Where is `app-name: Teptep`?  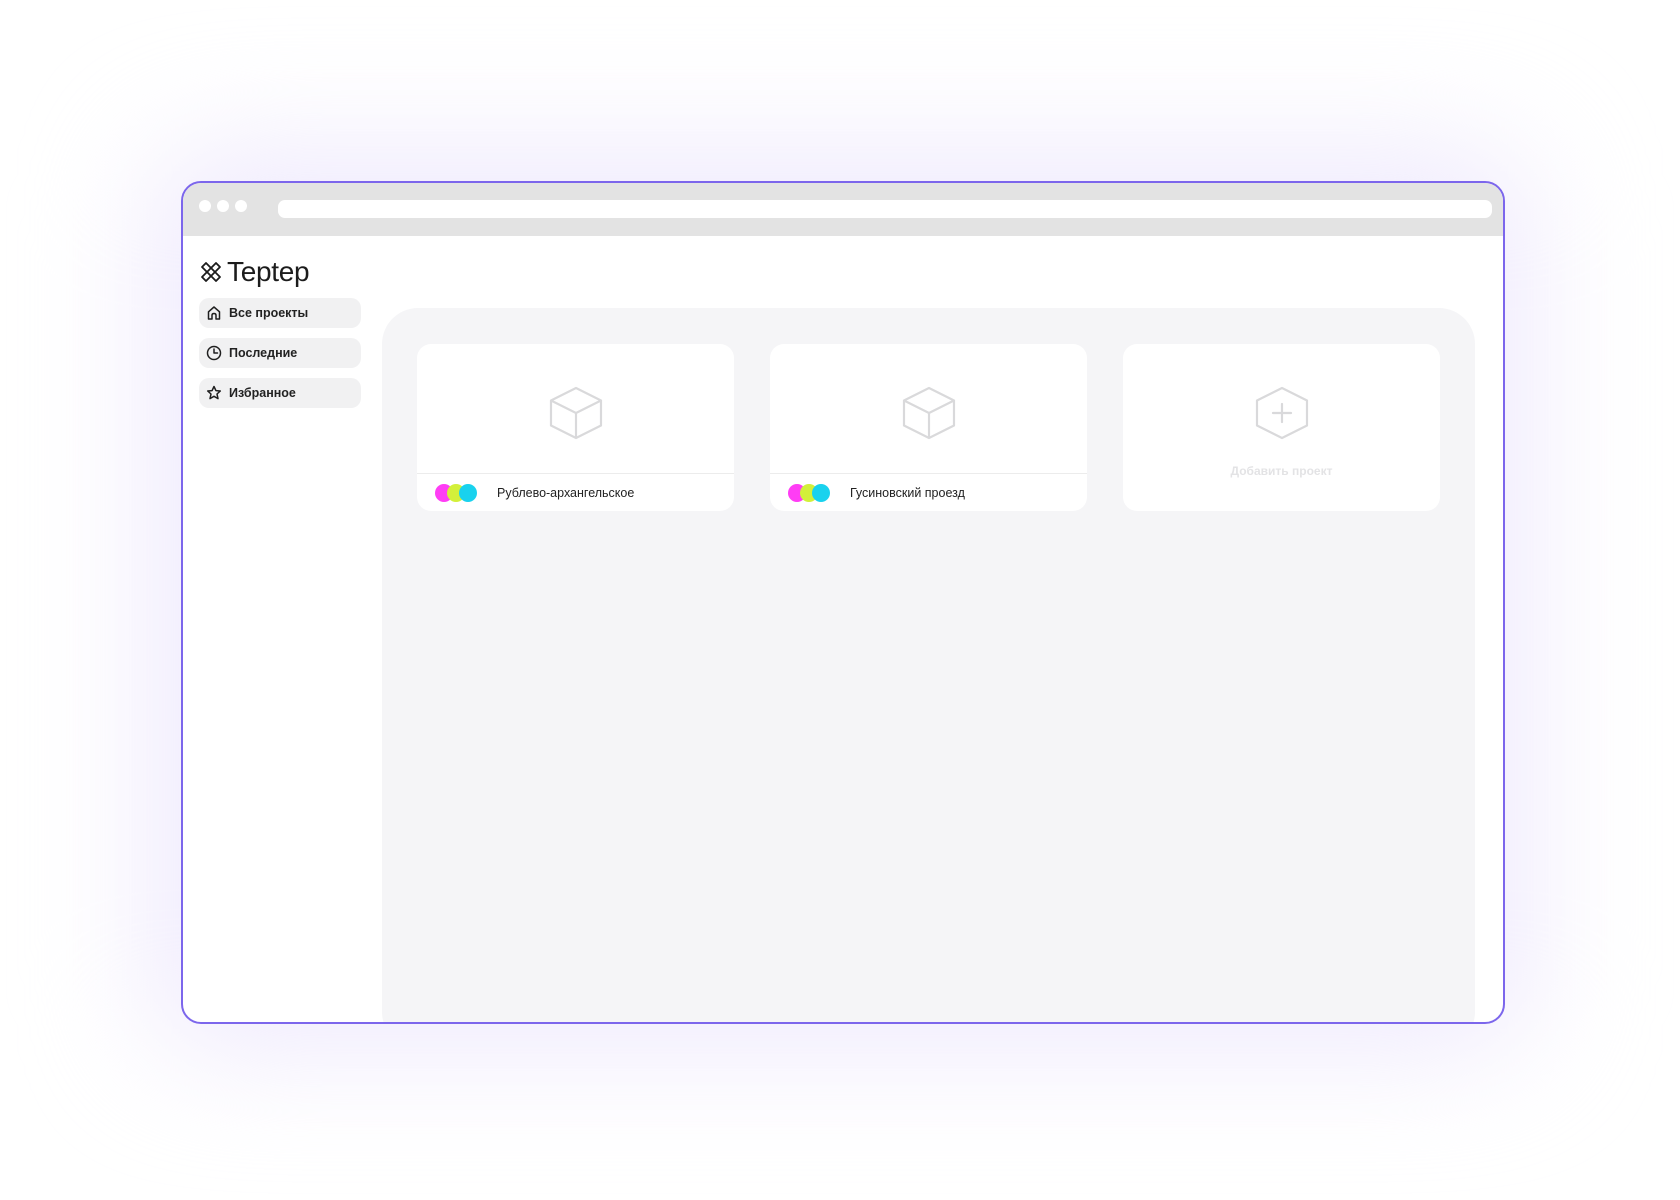
app-name: Teptep is located at coordinates (268, 271).